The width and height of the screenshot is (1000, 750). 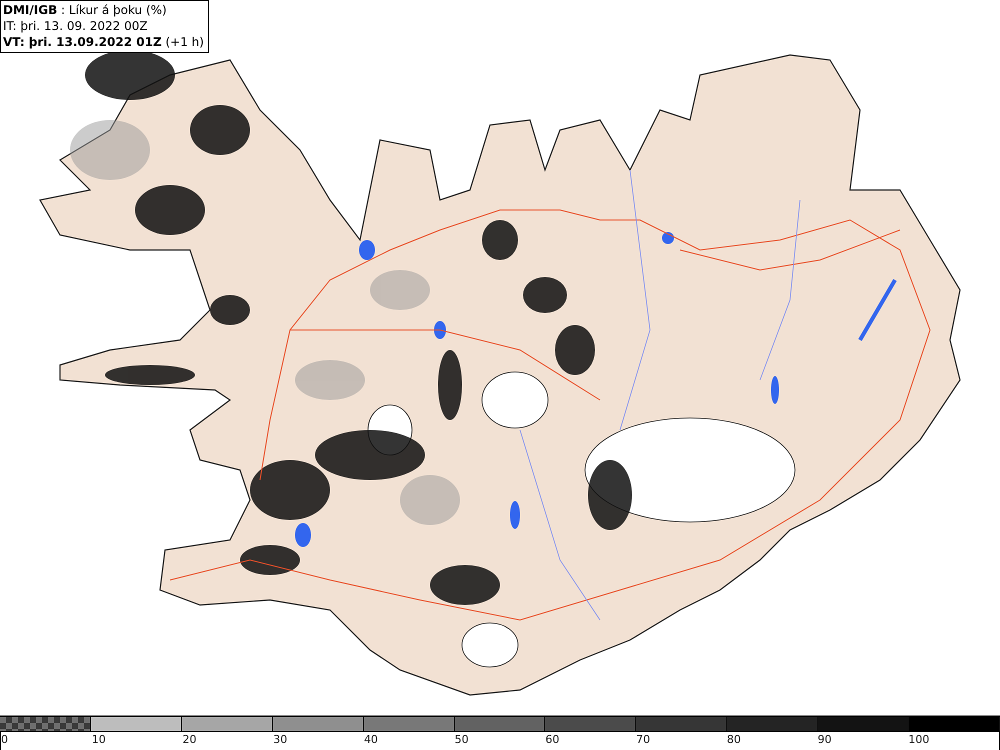 What do you see at coordinates (371, 739) in the screenshot?
I see `legend-label: 40` at bounding box center [371, 739].